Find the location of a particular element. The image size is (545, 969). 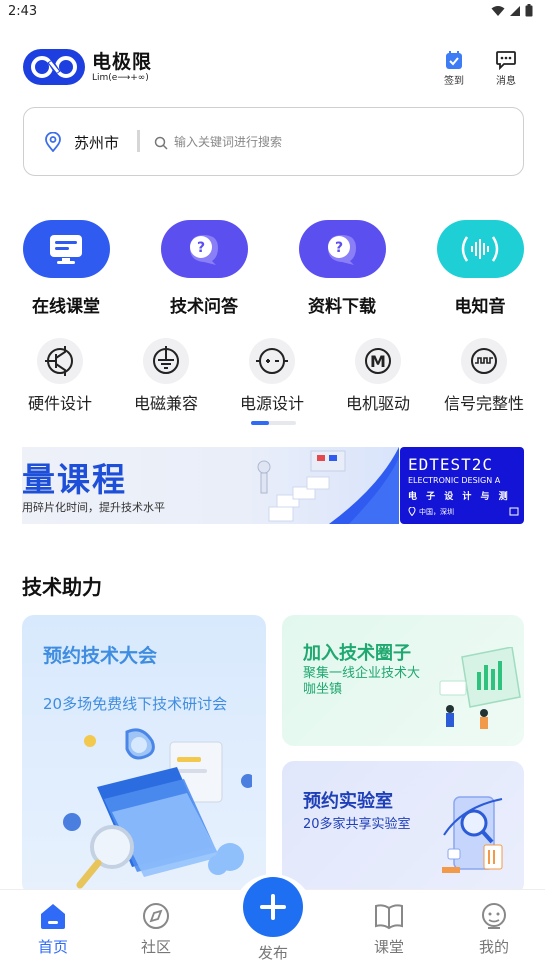

tab-classroom: 课堂 is located at coordinates (389, 929).